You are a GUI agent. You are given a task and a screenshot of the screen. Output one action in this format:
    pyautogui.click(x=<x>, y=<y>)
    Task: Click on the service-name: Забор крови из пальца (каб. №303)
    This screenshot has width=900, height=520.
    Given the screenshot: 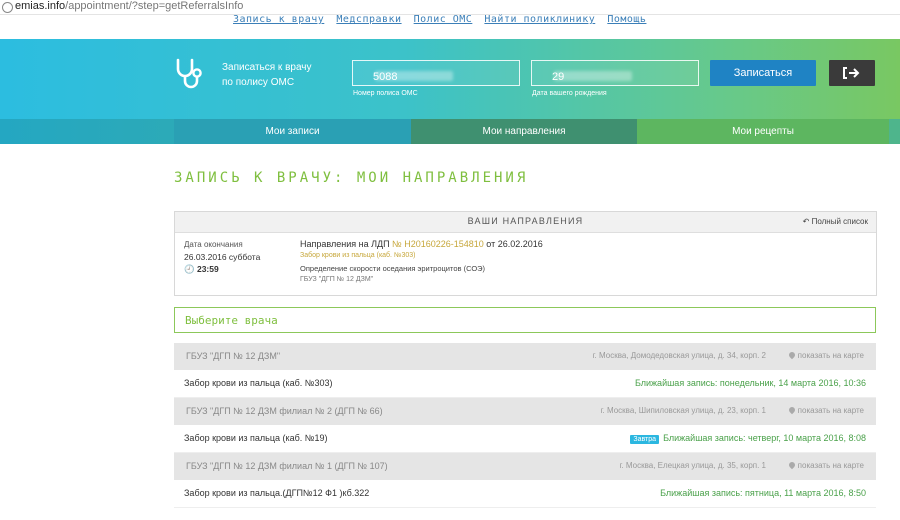 What is the action you would take?
    pyautogui.click(x=258, y=383)
    